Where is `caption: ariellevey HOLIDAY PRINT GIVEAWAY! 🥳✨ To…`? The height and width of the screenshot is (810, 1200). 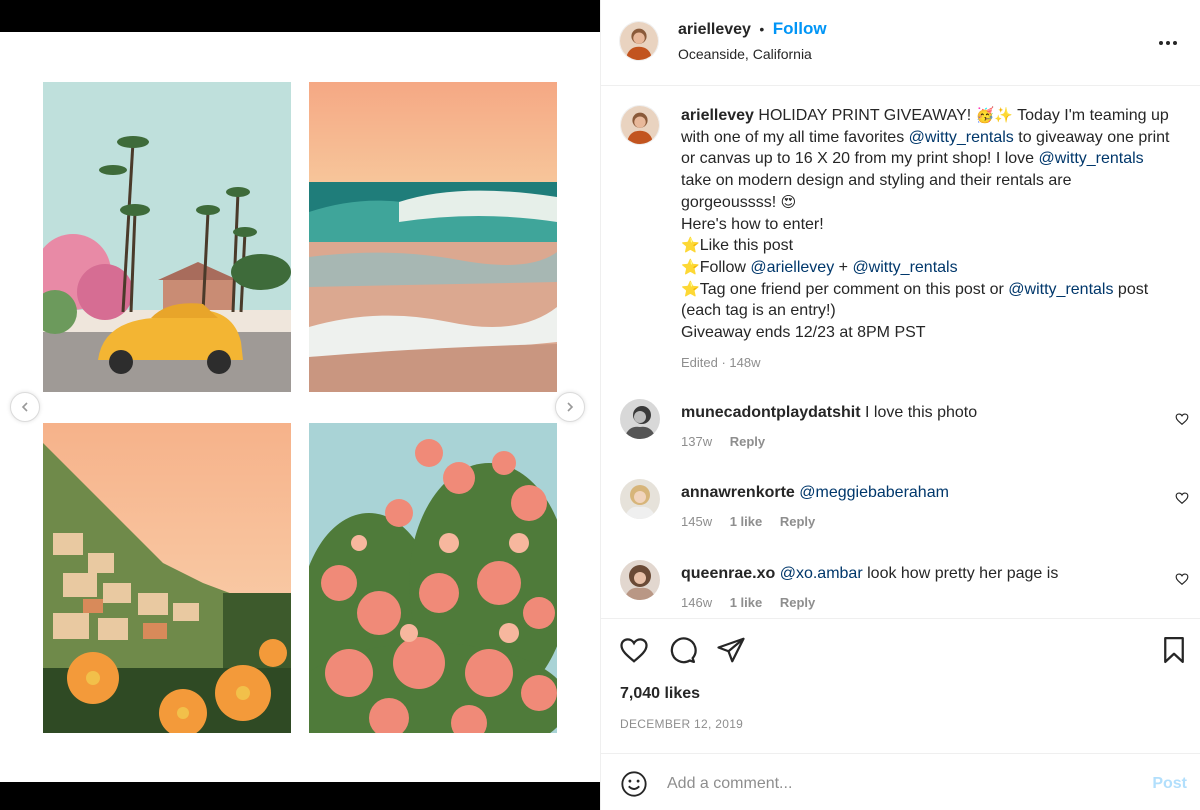 caption: ariellevey HOLIDAY PRINT GIVEAWAY! 🥳✨ To… is located at coordinates (926, 239).